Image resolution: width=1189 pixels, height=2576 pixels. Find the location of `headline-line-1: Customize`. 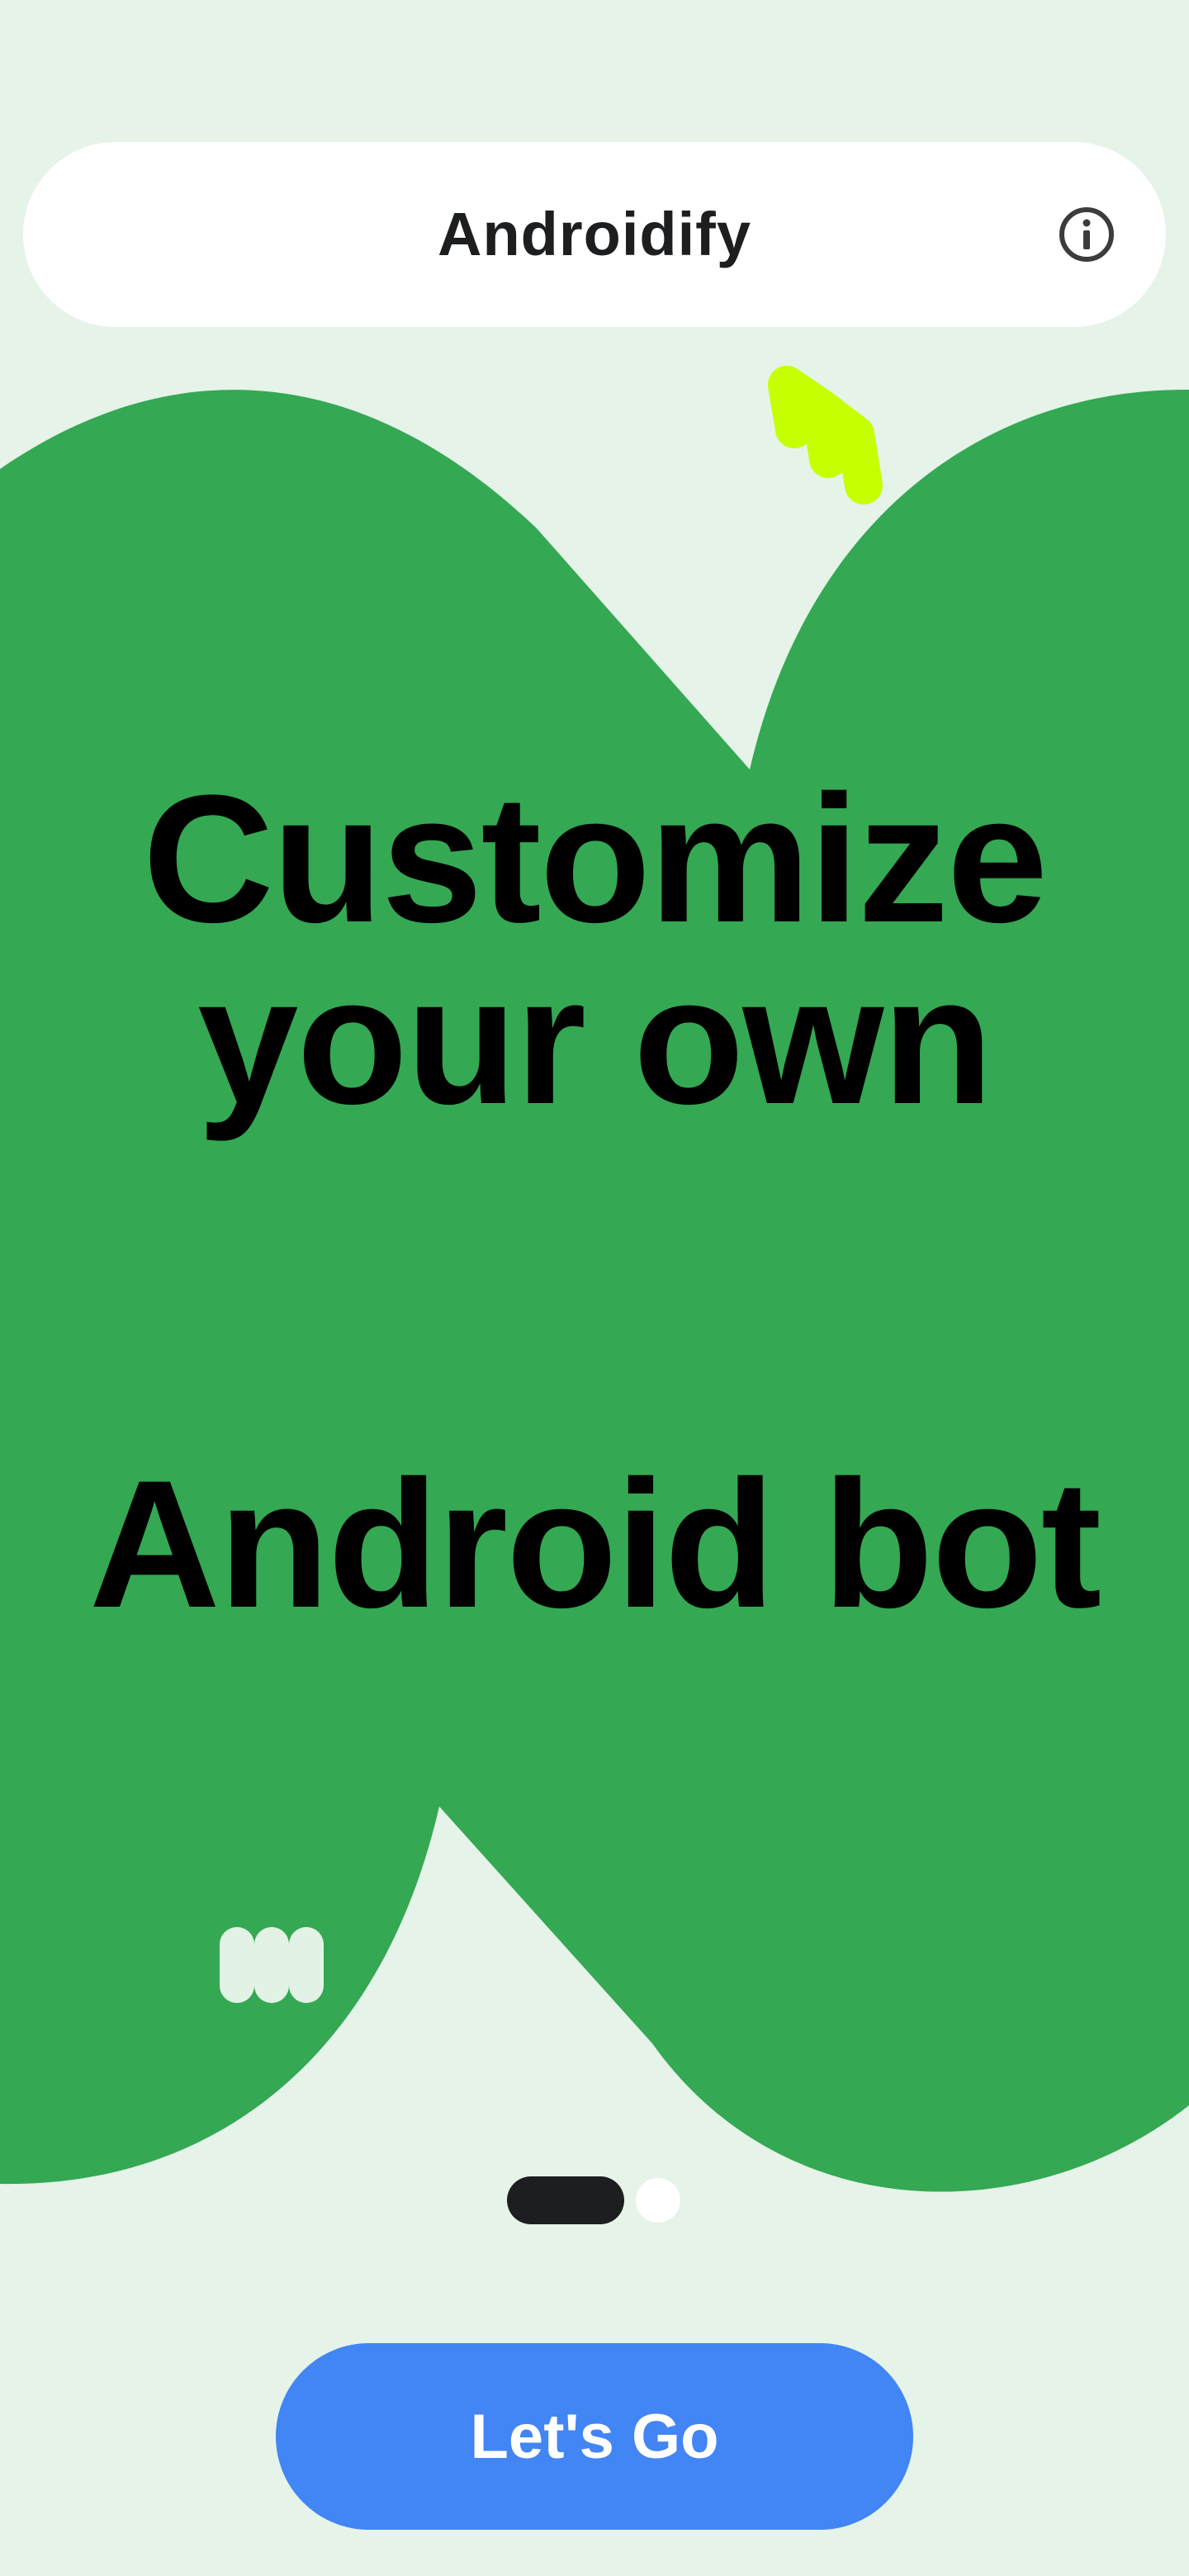

headline-line-1: Customize is located at coordinates (595, 858).